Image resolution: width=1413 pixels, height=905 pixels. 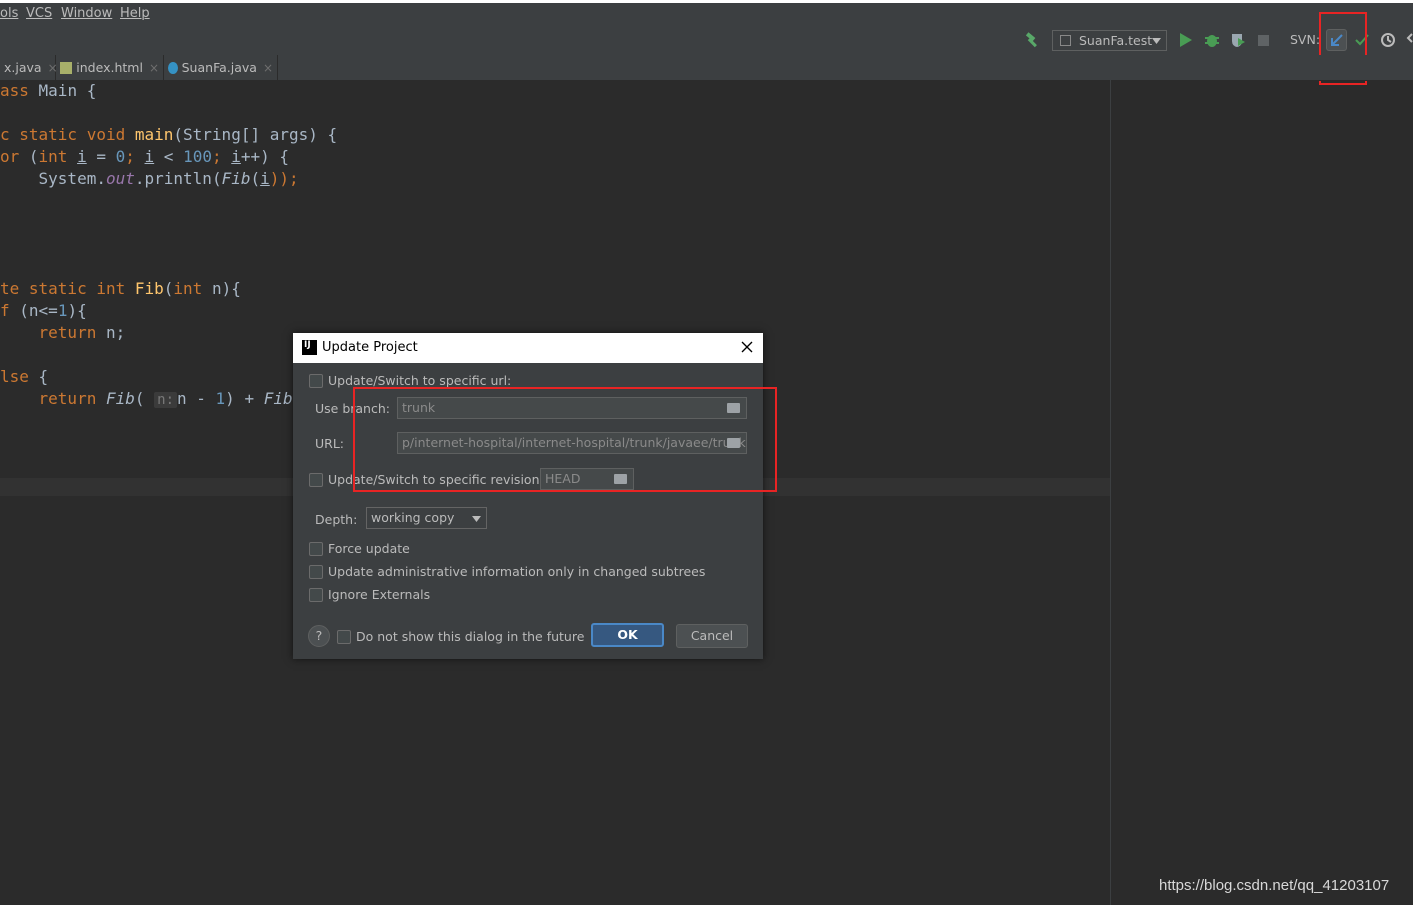 I want to click on code-line: te static int Fib(int n){, so click(x=120, y=288).